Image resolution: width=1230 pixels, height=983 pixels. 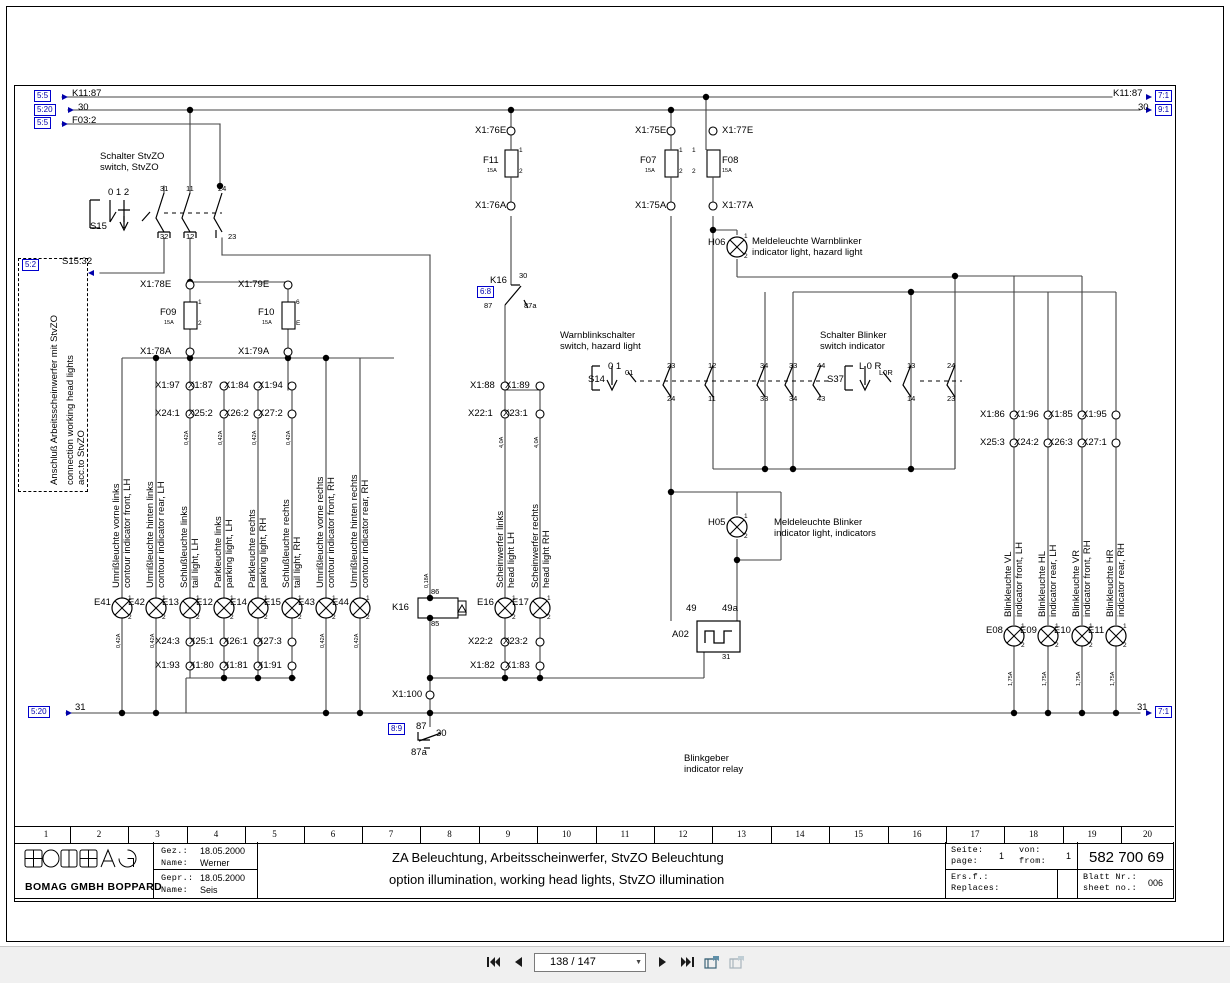 What do you see at coordinates (87, 93) in the screenshot?
I see `label-k1187: K11:87` at bounding box center [87, 93].